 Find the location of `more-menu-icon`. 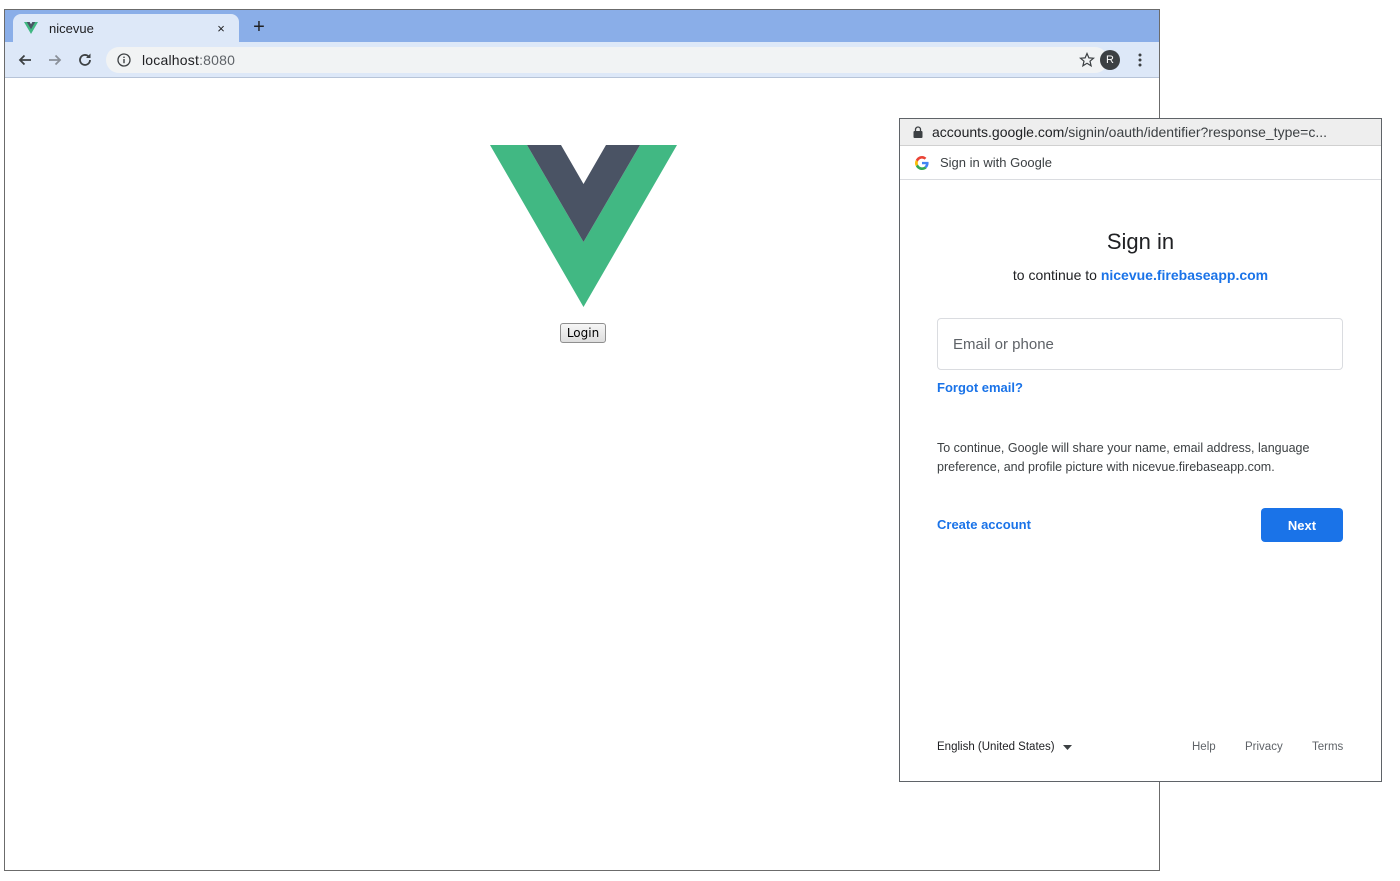

more-menu-icon is located at coordinates (1140, 60).